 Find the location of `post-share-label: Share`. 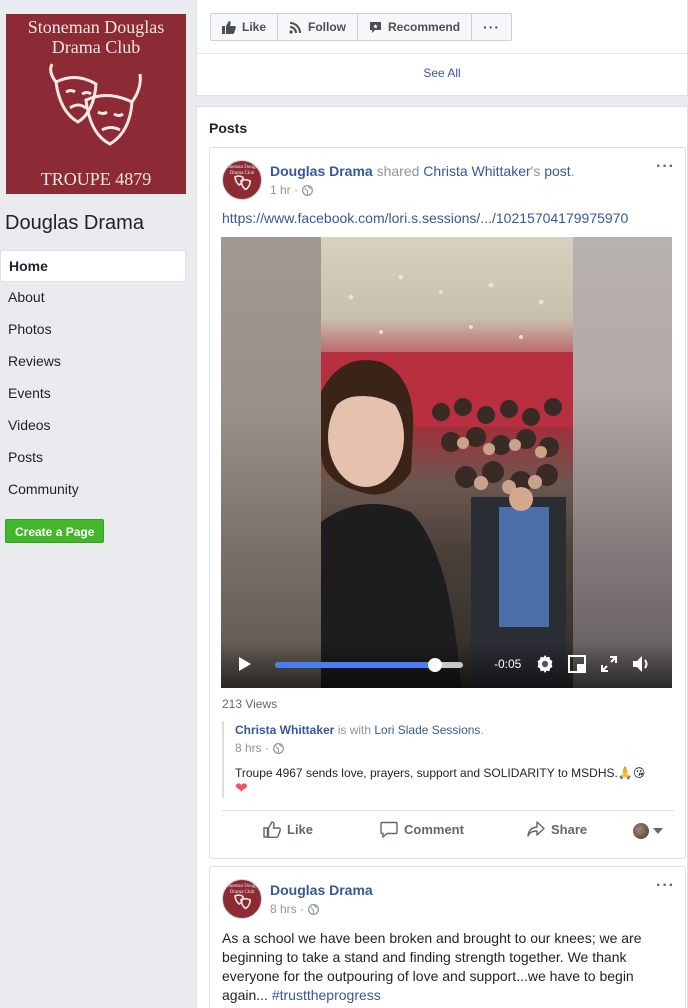

post-share-label: Share is located at coordinates (569, 829).